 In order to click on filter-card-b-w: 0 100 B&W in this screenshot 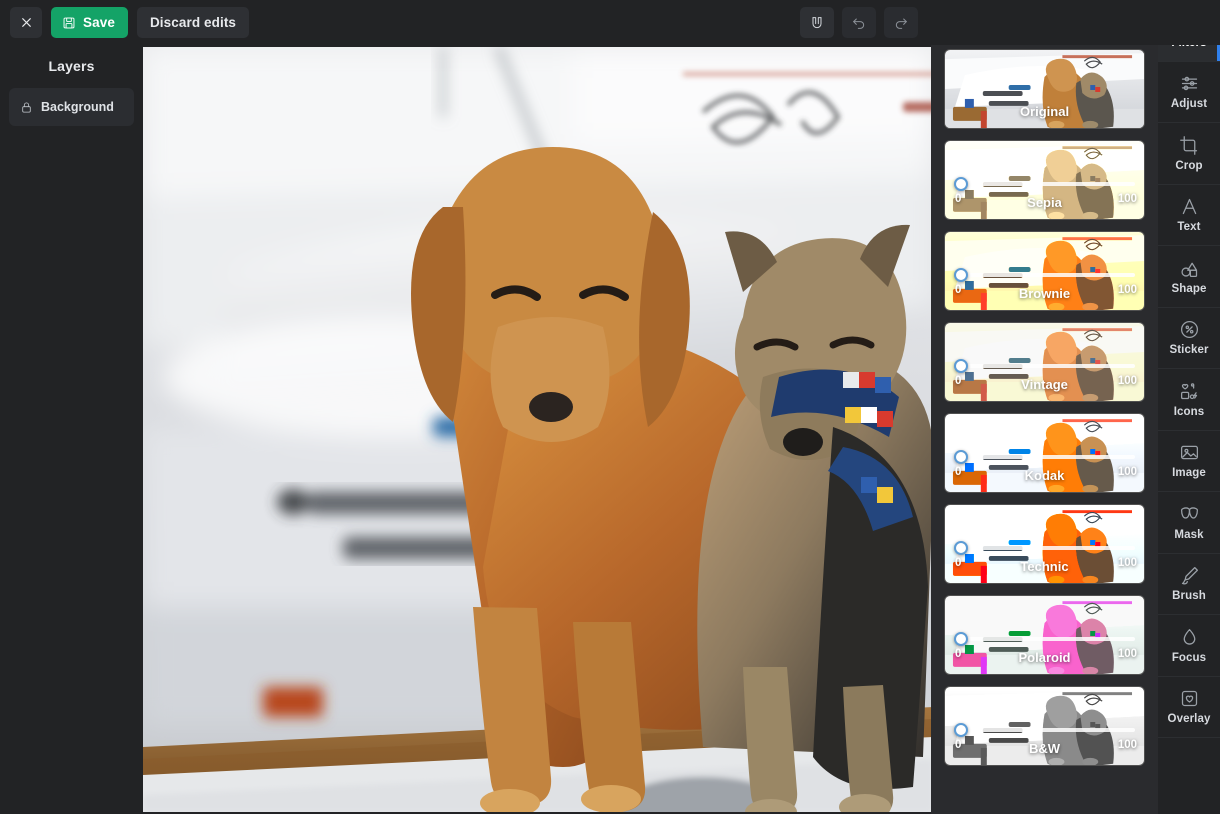, I will do `click(1044, 726)`.